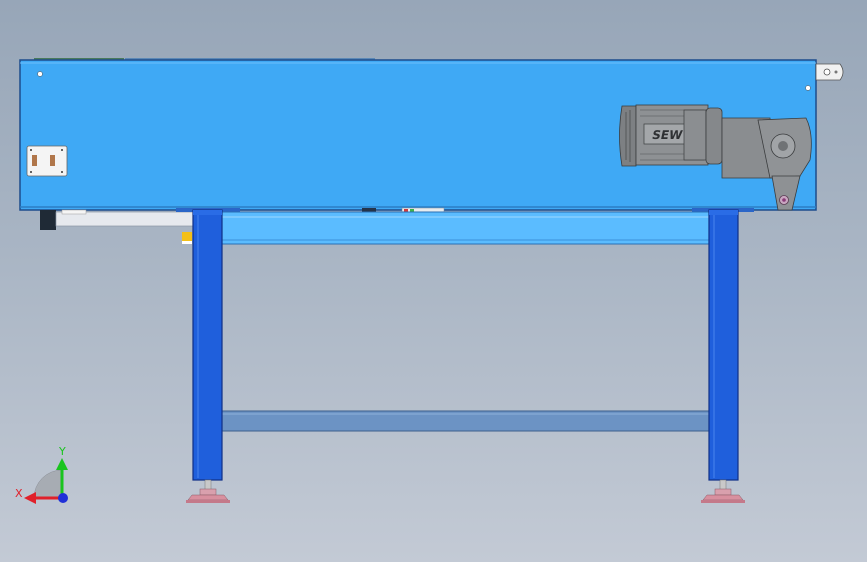  Describe the element at coordinates (47, 161) in the screenshot. I see `sensor-mount-plate` at that location.